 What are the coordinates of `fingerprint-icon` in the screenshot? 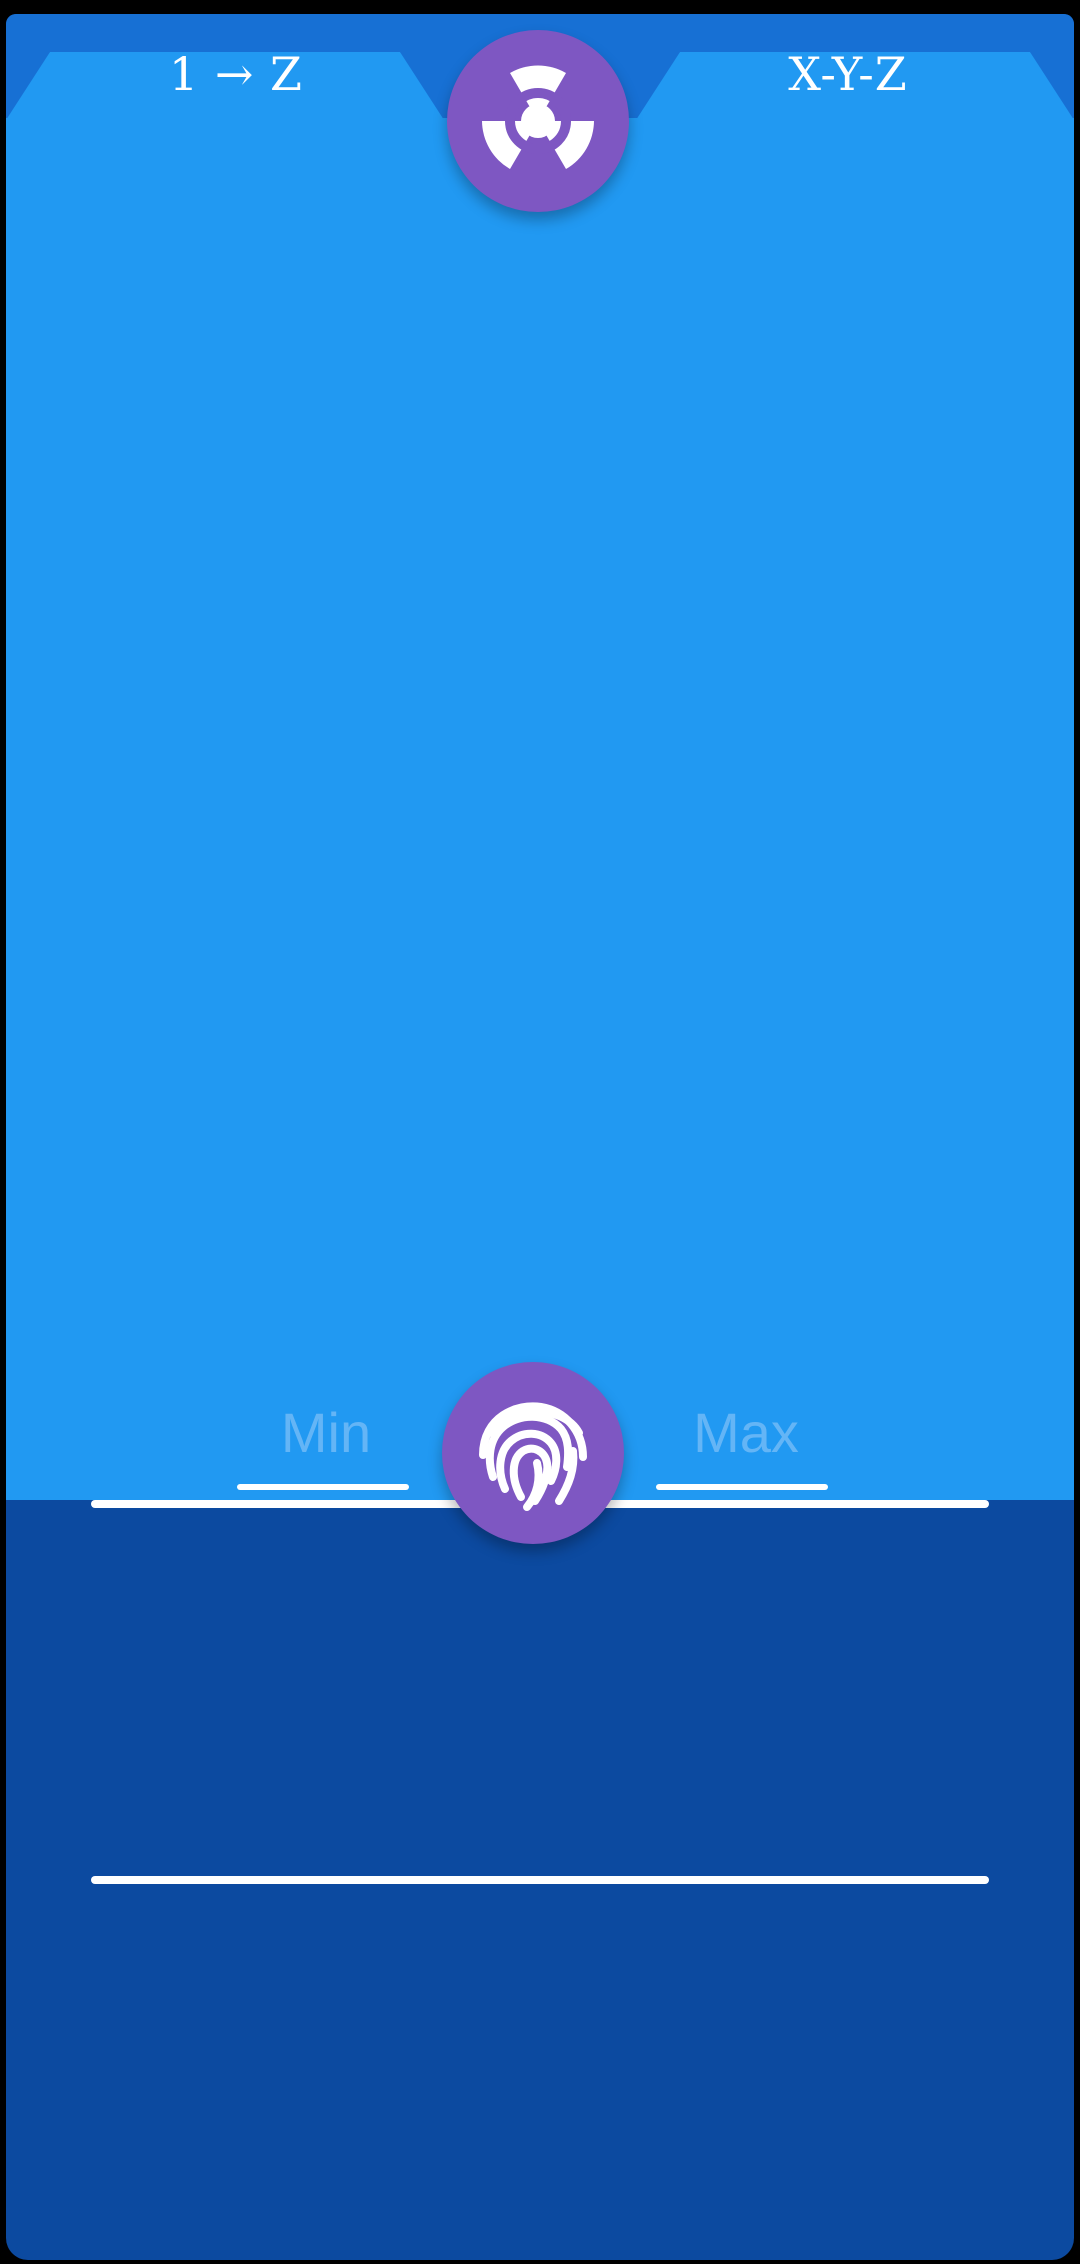 It's located at (533, 1456).